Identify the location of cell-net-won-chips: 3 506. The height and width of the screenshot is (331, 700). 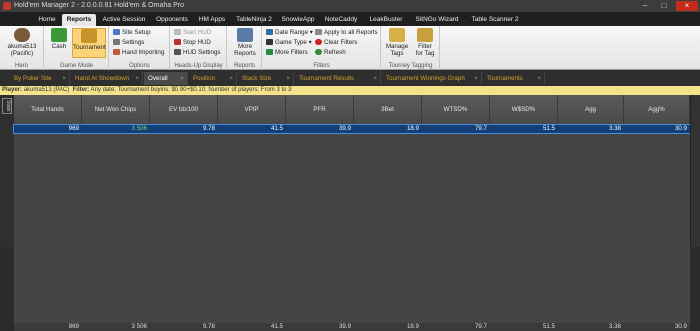
(139, 128).